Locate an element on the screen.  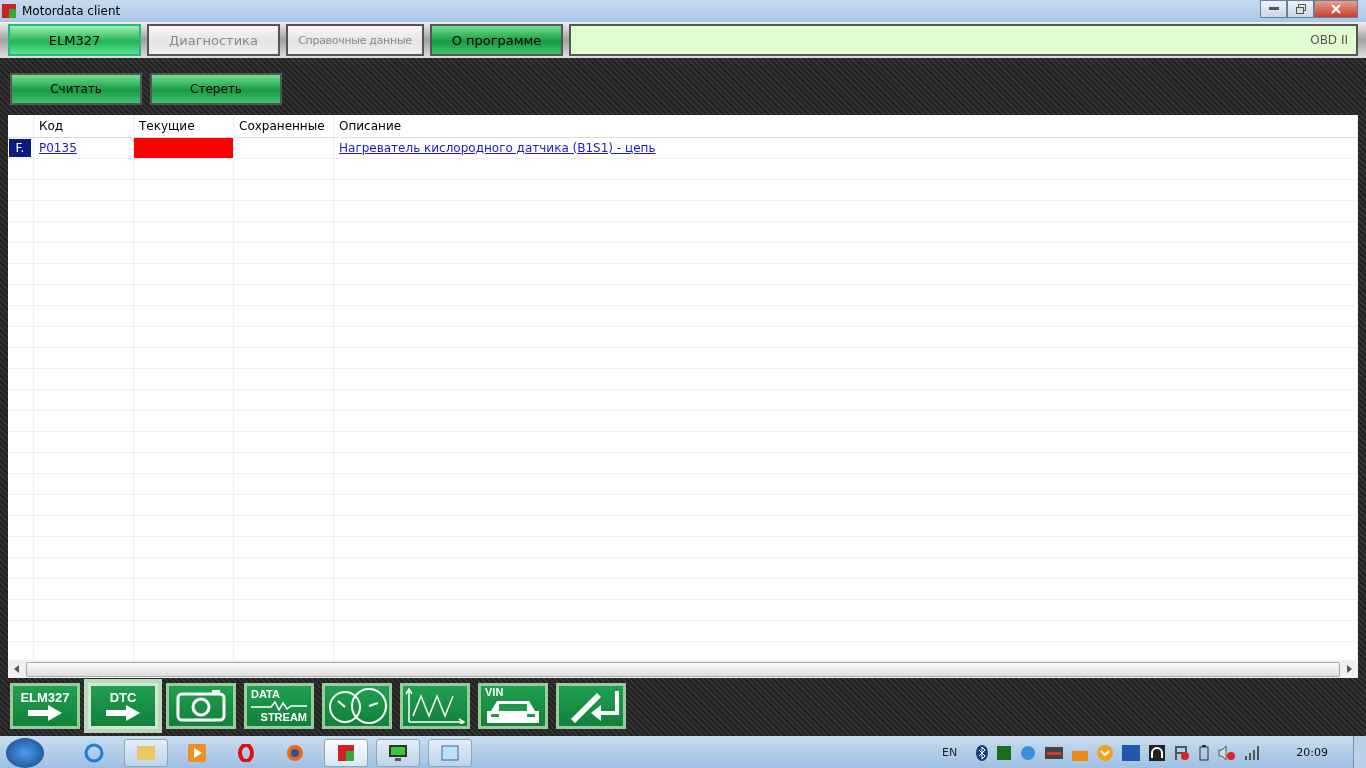
clock: 20:09 is located at coordinates (1312, 752).